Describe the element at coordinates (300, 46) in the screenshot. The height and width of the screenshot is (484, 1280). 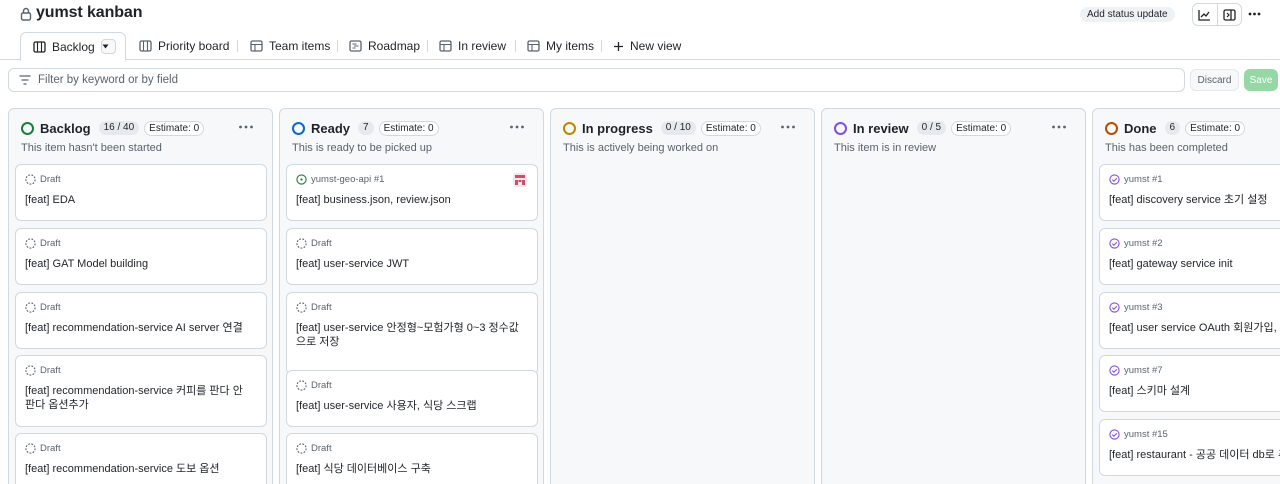
I see `tab-label: Team items` at that location.